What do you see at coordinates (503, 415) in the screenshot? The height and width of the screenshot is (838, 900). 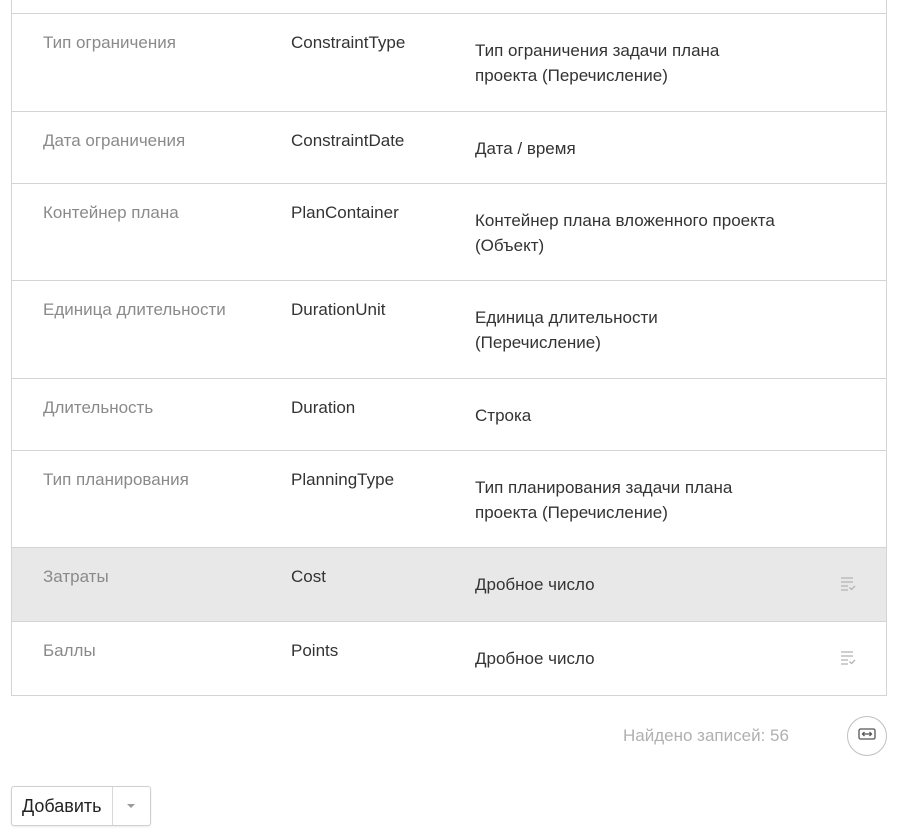 I see `attribute-type: Строка` at bounding box center [503, 415].